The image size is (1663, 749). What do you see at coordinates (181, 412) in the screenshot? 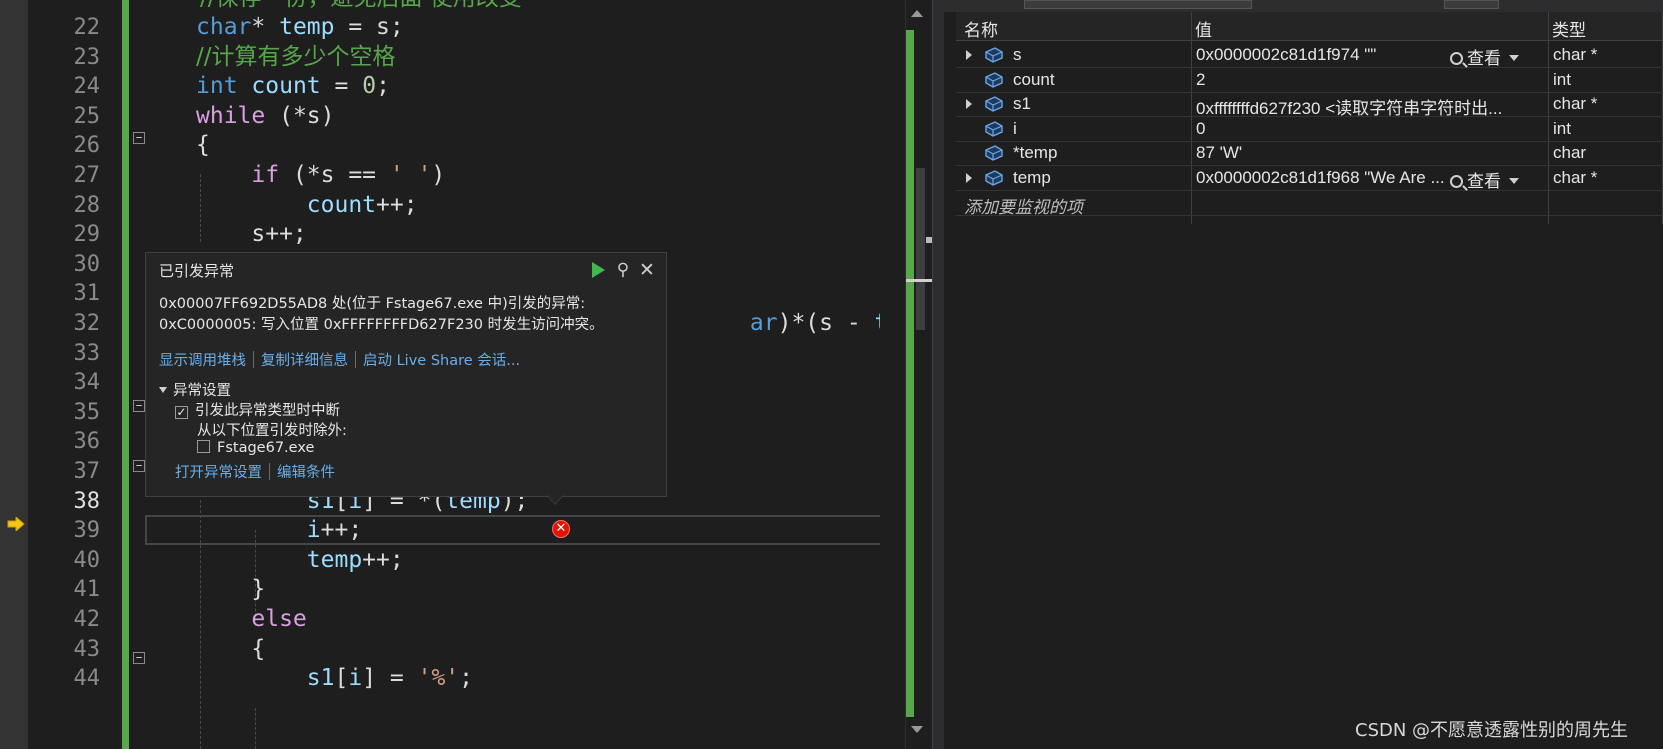
I see `break-when-thrown-checkbox: ✓` at bounding box center [181, 412].